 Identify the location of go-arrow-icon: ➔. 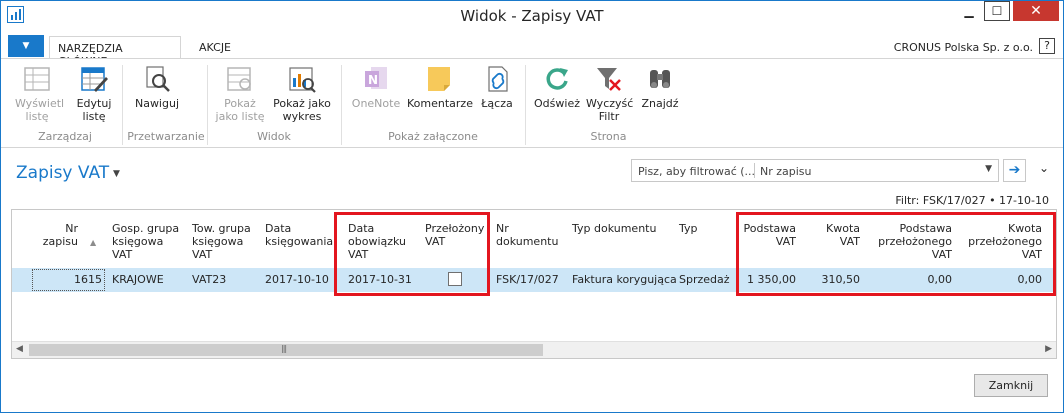
(1014, 170).